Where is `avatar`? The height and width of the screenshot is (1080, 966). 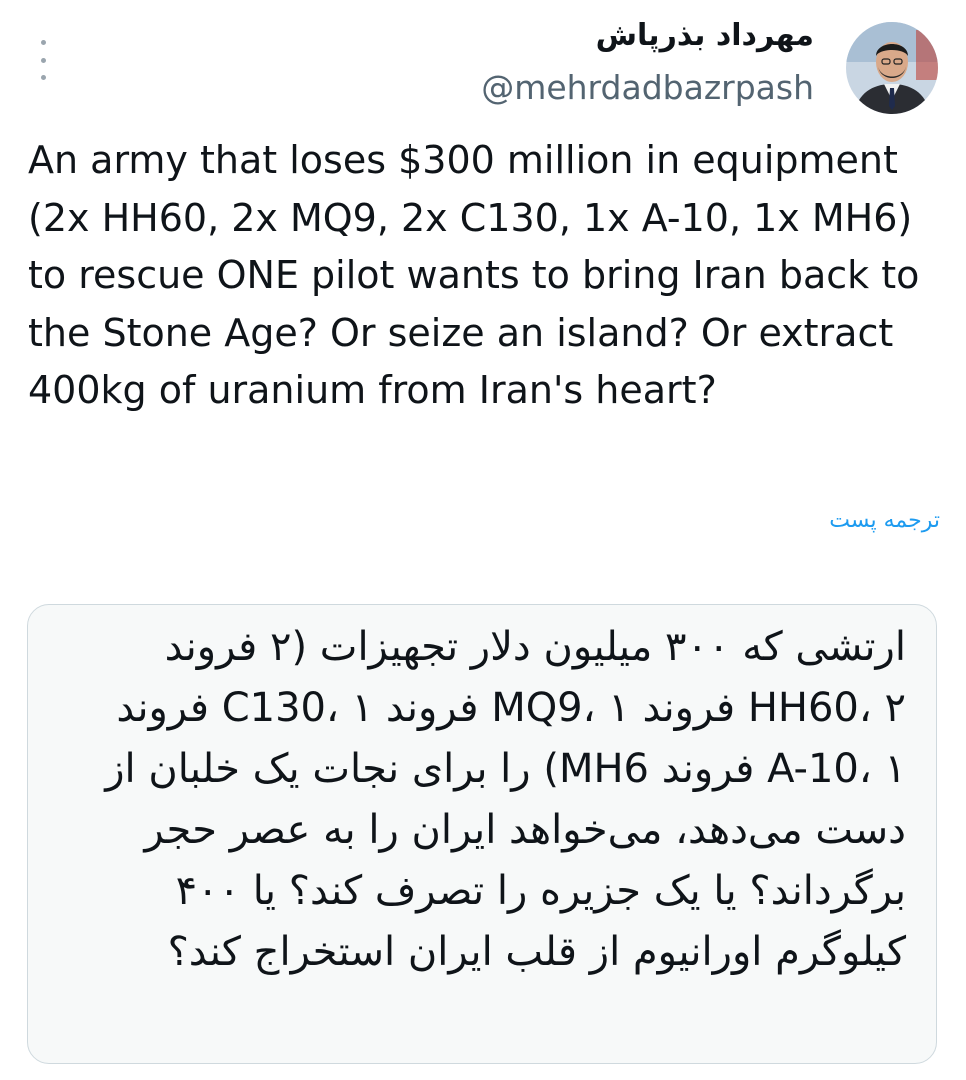
avatar is located at coordinates (892, 68).